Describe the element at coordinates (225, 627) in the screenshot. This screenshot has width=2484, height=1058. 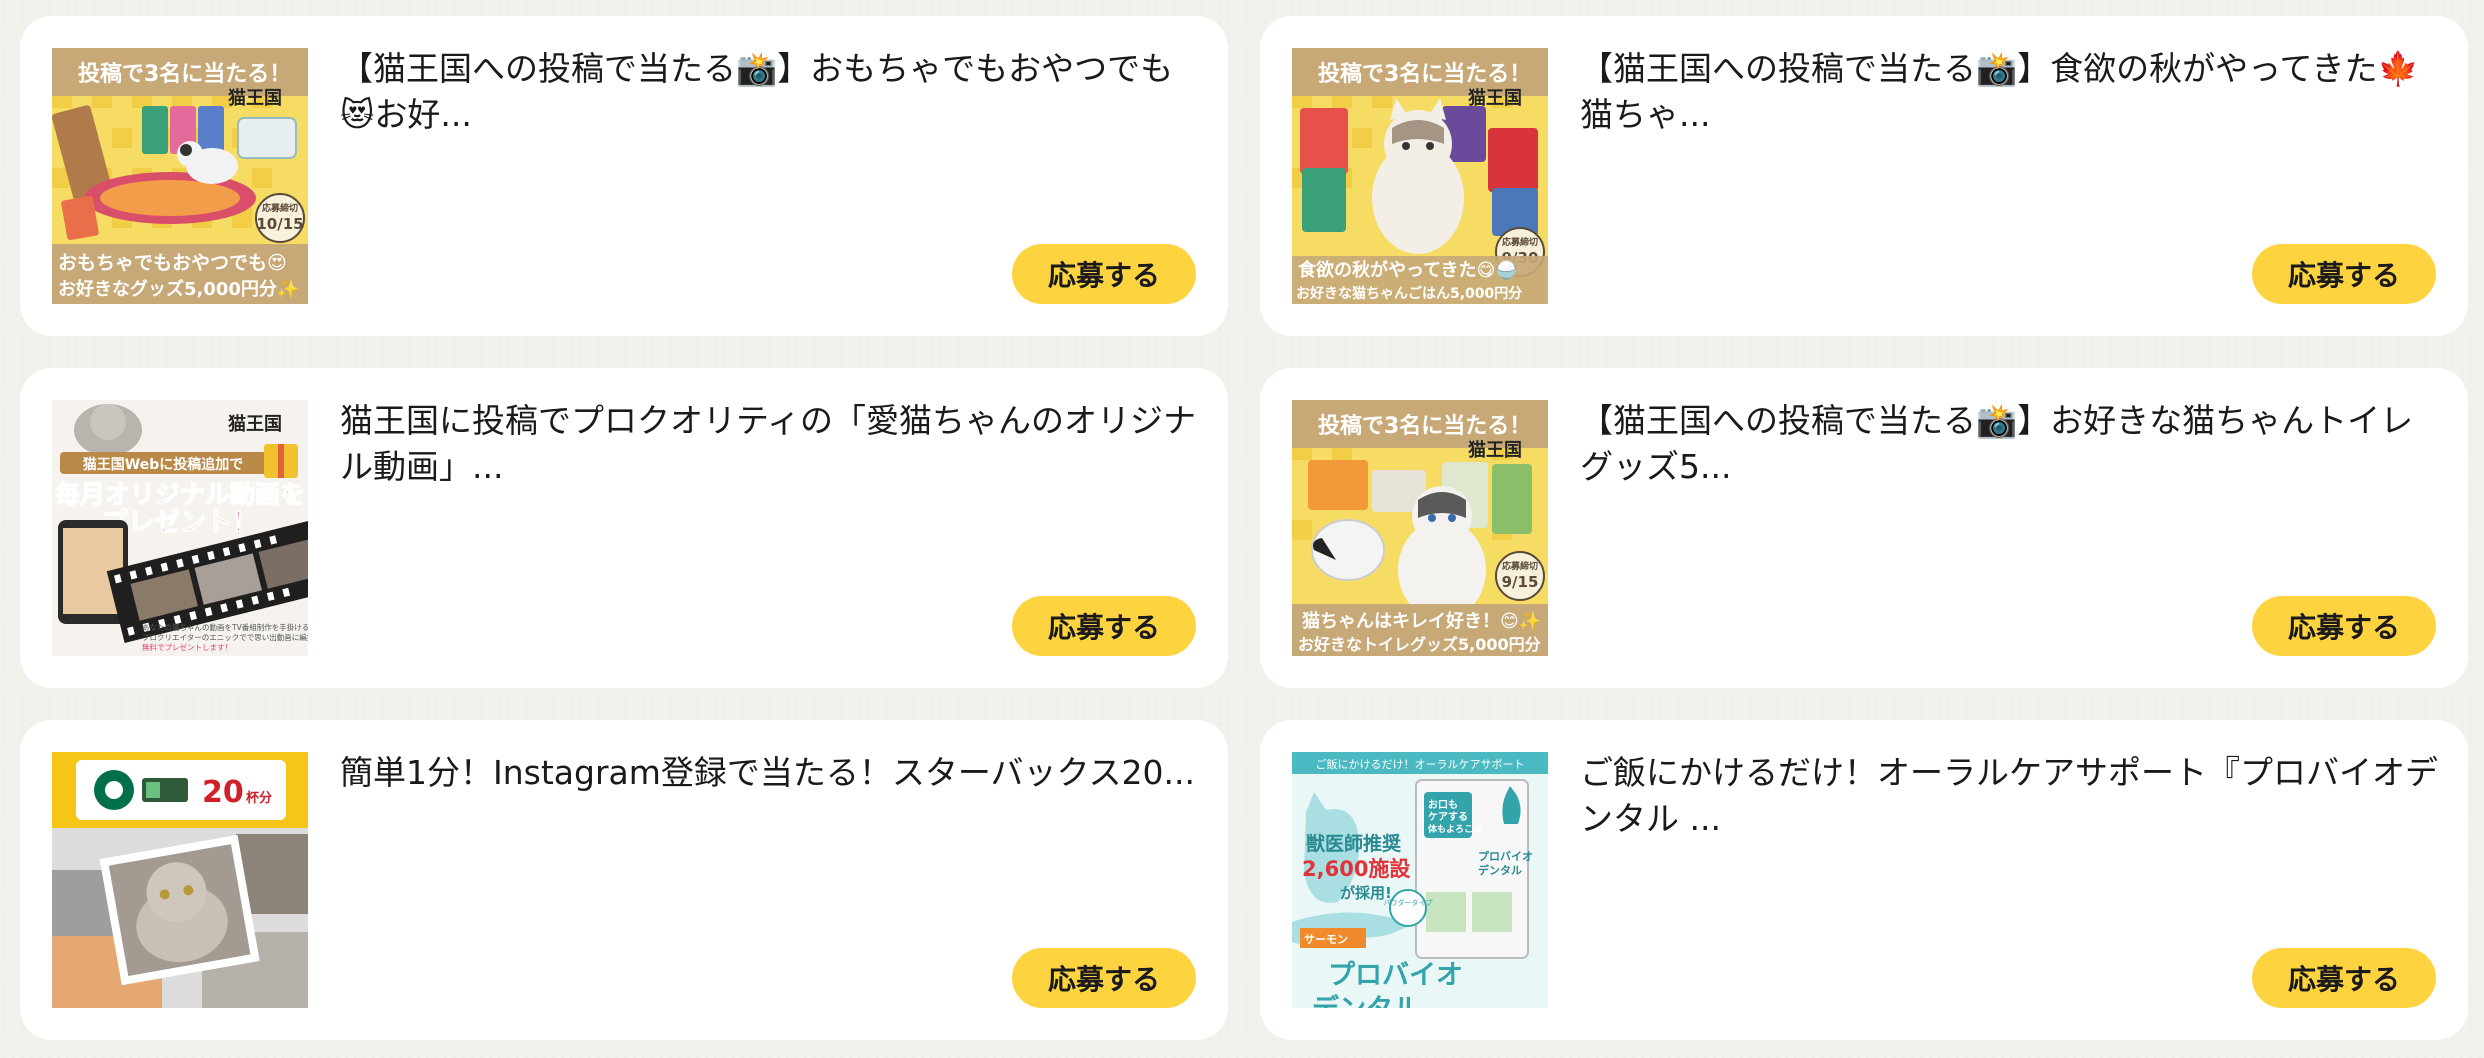
I see `image-fineprint-line1: あなたの猫ちゃんの動画をTV番組制作を手掛ける` at that location.